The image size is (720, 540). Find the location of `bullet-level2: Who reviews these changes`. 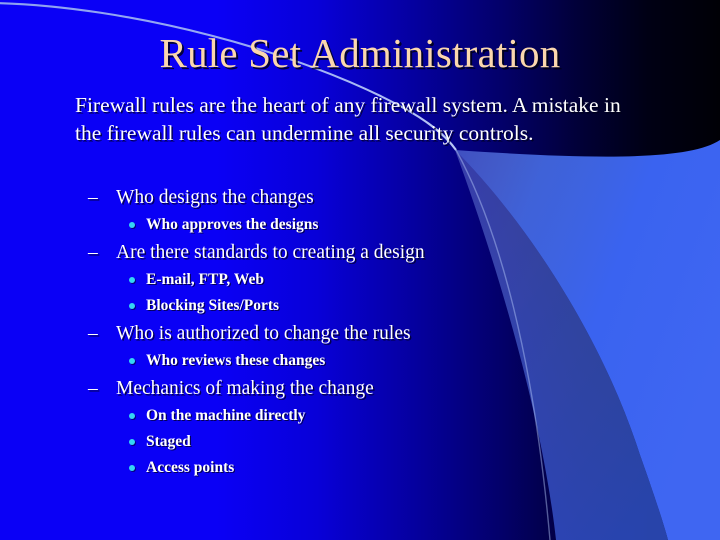

bullet-level2: Who reviews these changes is located at coordinates (365, 361).